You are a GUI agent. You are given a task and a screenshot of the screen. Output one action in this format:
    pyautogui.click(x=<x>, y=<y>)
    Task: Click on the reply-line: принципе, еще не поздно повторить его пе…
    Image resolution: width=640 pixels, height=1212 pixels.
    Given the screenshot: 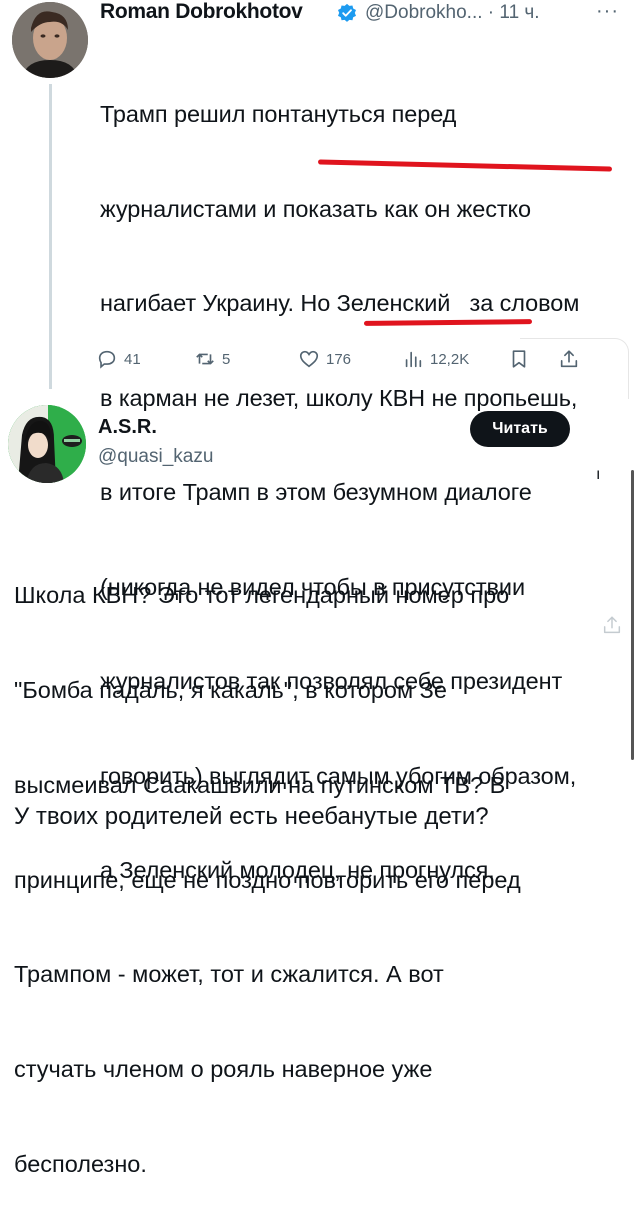 What is the action you would take?
    pyautogui.click(x=267, y=879)
    